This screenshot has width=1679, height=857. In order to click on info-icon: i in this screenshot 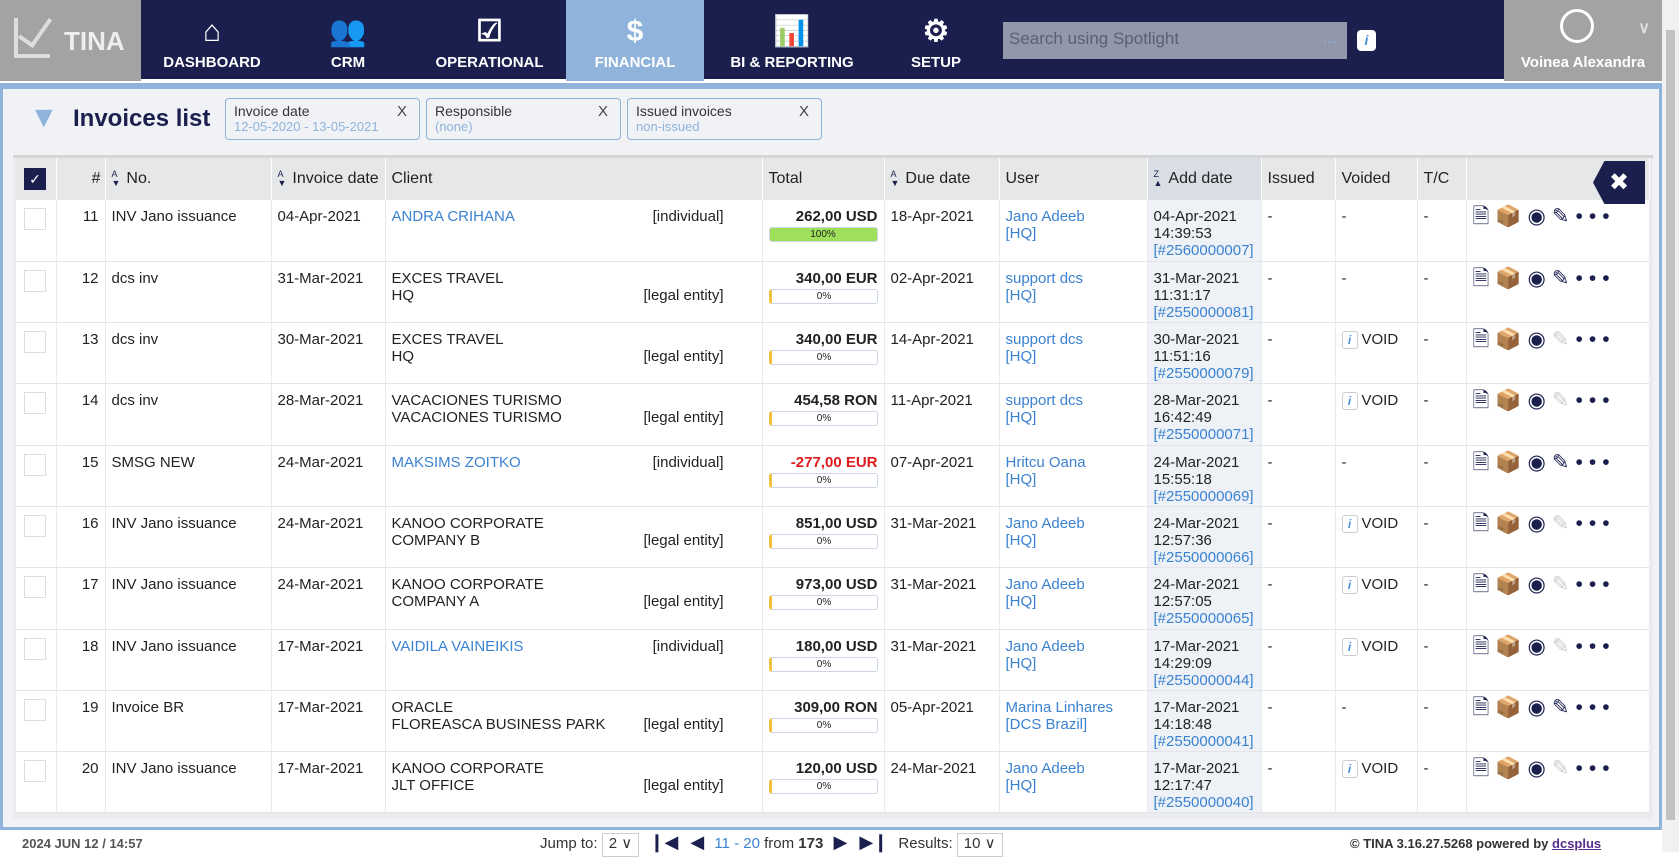, I will do `click(1366, 40)`.